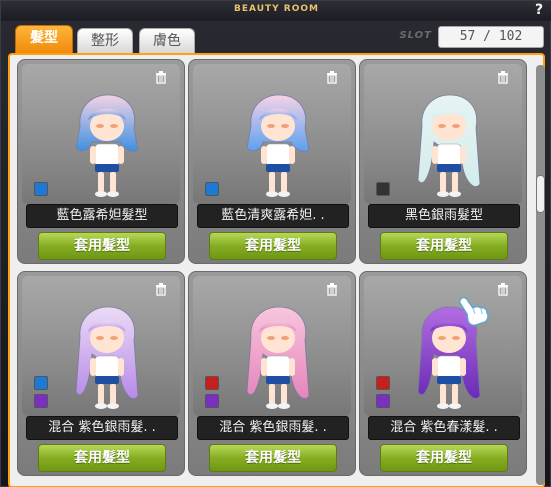 The image size is (551, 487). Describe the element at coordinates (102, 216) in the screenshot. I see `hair-name: 藍色露希妲髮型` at that location.